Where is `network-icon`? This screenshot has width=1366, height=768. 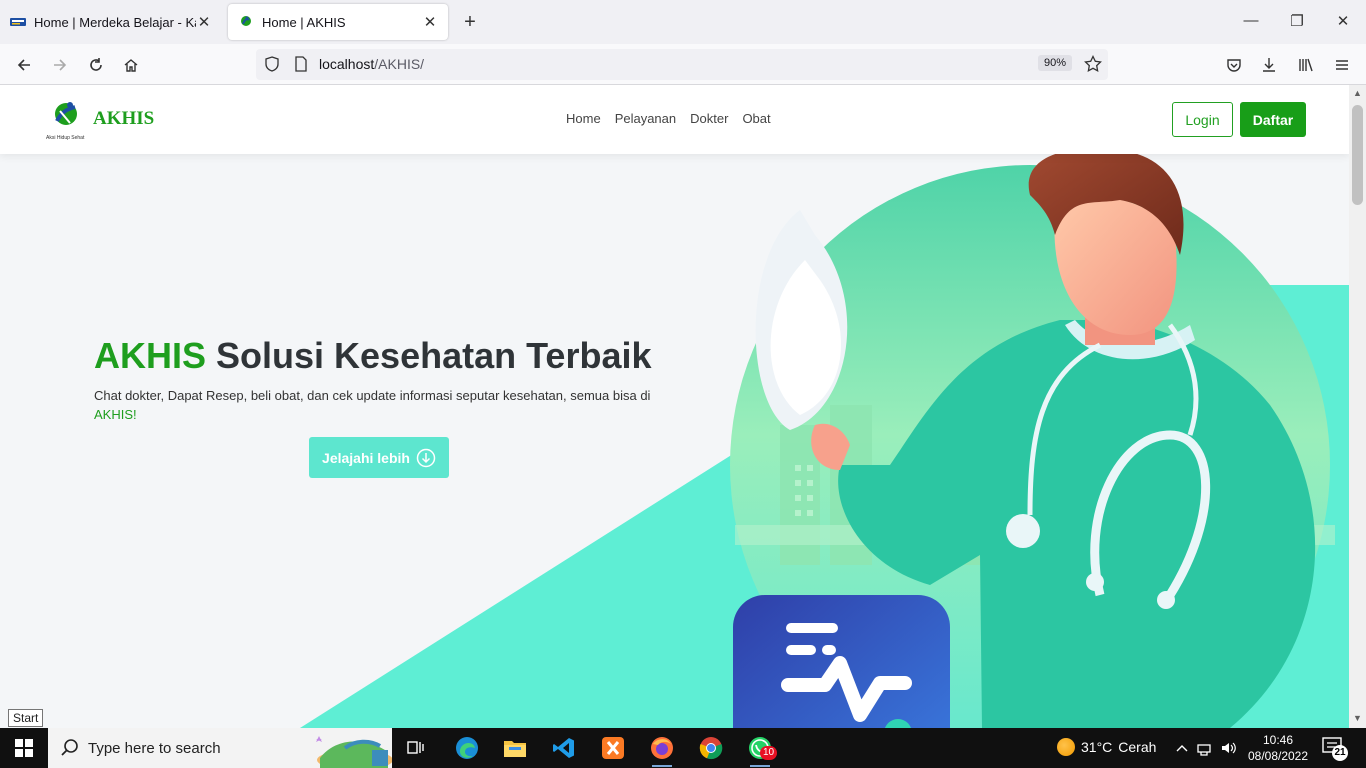 network-icon is located at coordinates (1204, 748).